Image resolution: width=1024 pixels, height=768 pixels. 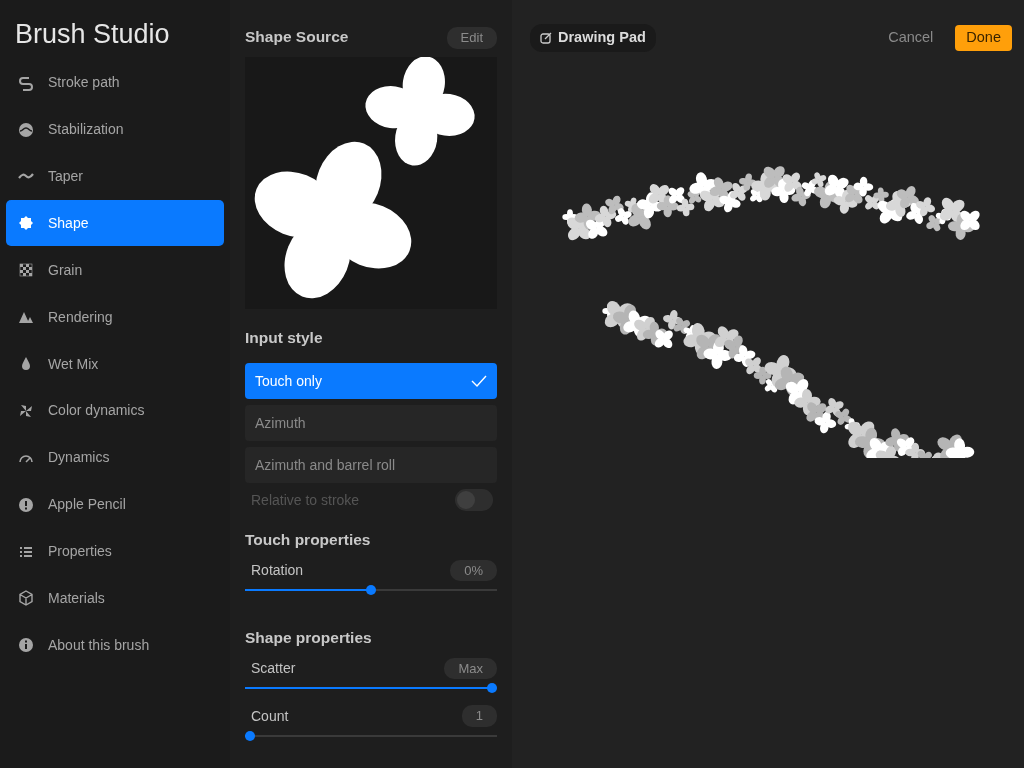 I want to click on slider-label: Scatter, so click(x=273, y=669).